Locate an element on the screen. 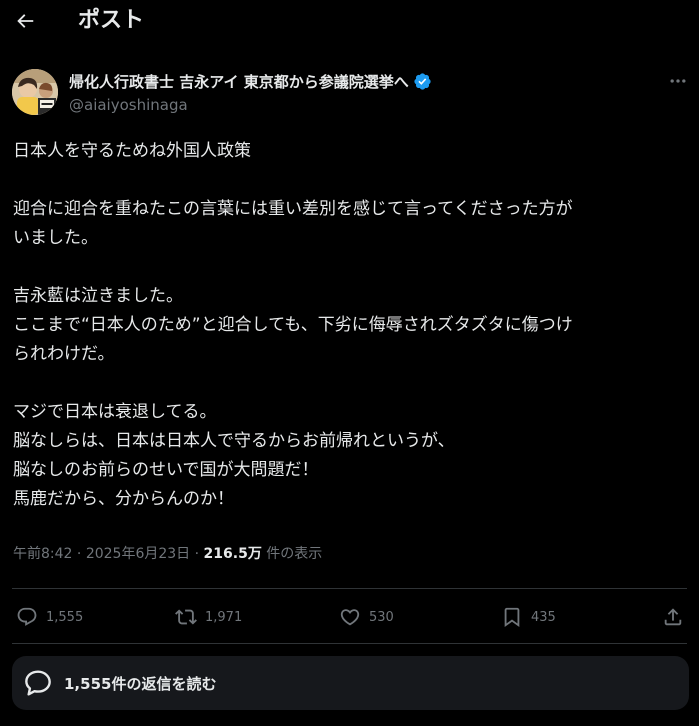 The image size is (699, 726). views-count: 216.5万 is located at coordinates (232, 554).